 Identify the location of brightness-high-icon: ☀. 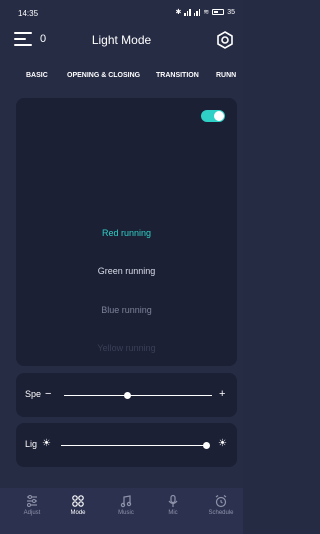
(222, 443).